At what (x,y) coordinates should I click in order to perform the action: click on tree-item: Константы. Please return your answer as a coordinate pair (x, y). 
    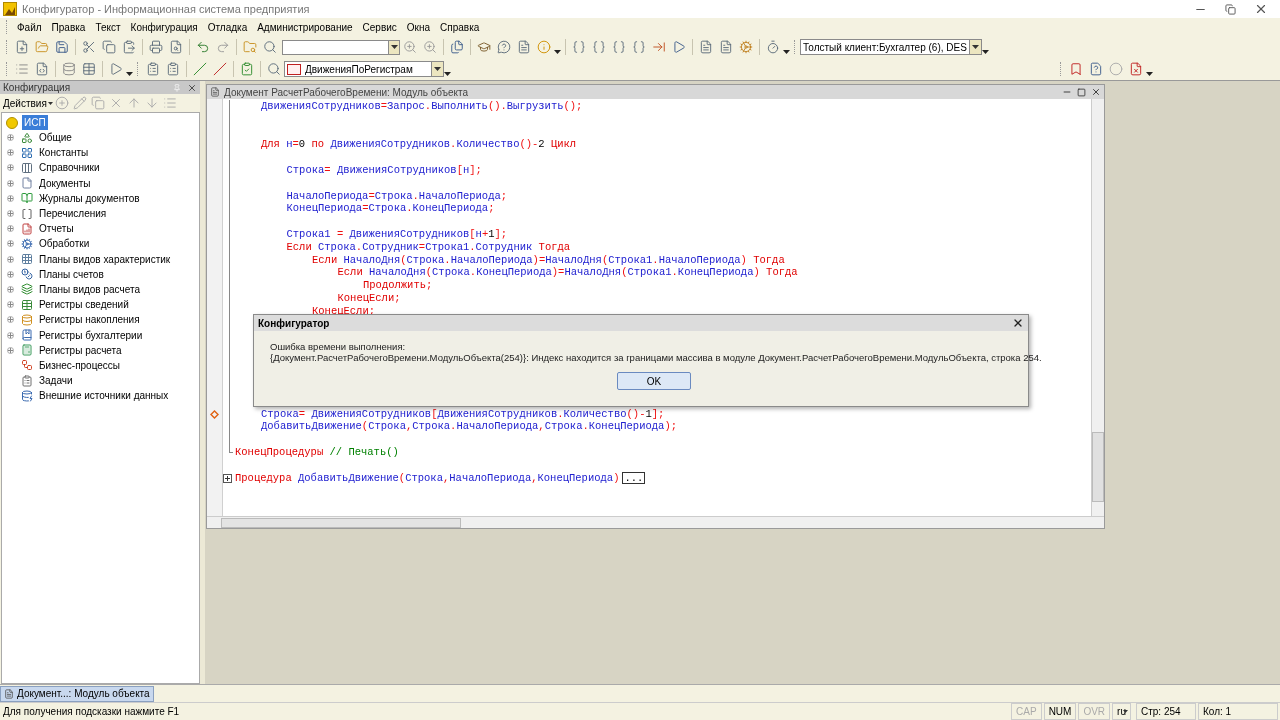
    Looking at the image, I should click on (64, 153).